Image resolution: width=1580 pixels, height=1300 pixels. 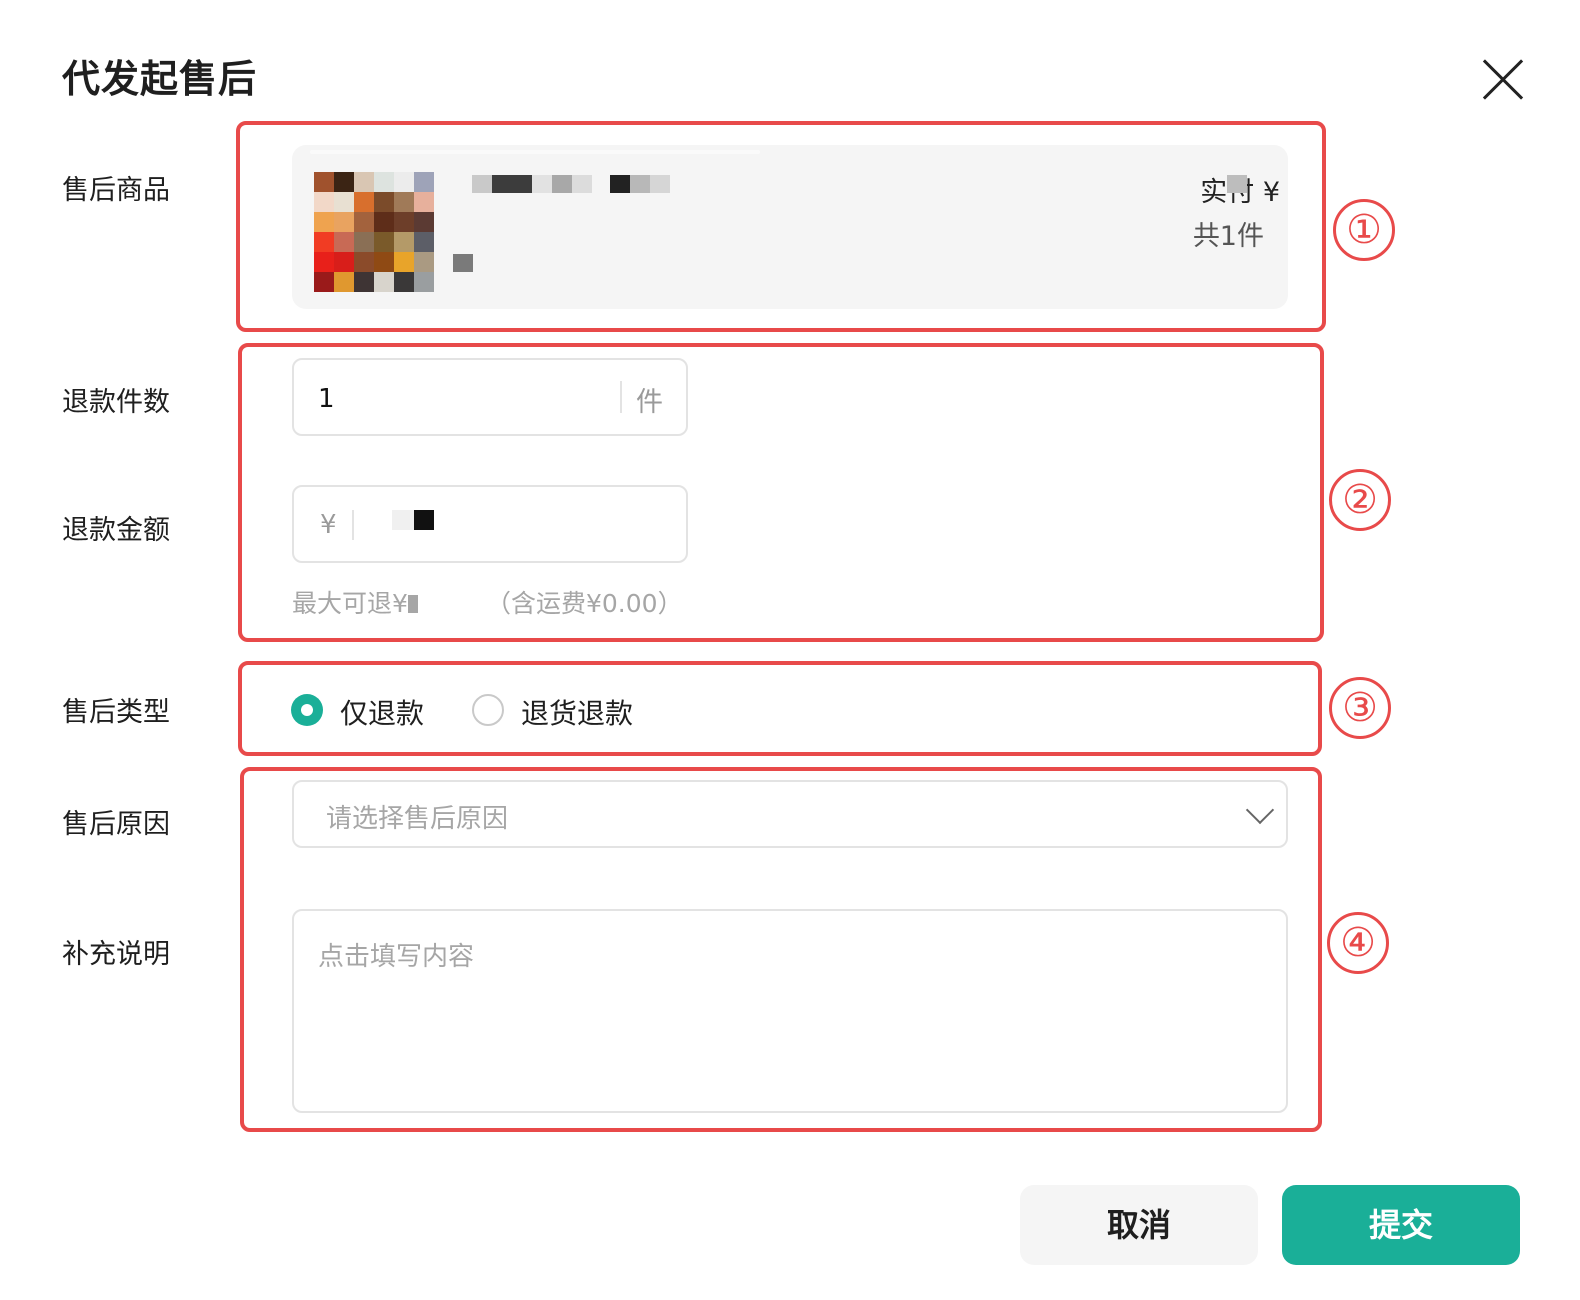 What do you see at coordinates (116, 402) in the screenshot?
I see `label-refund-qty: 退款件数` at bounding box center [116, 402].